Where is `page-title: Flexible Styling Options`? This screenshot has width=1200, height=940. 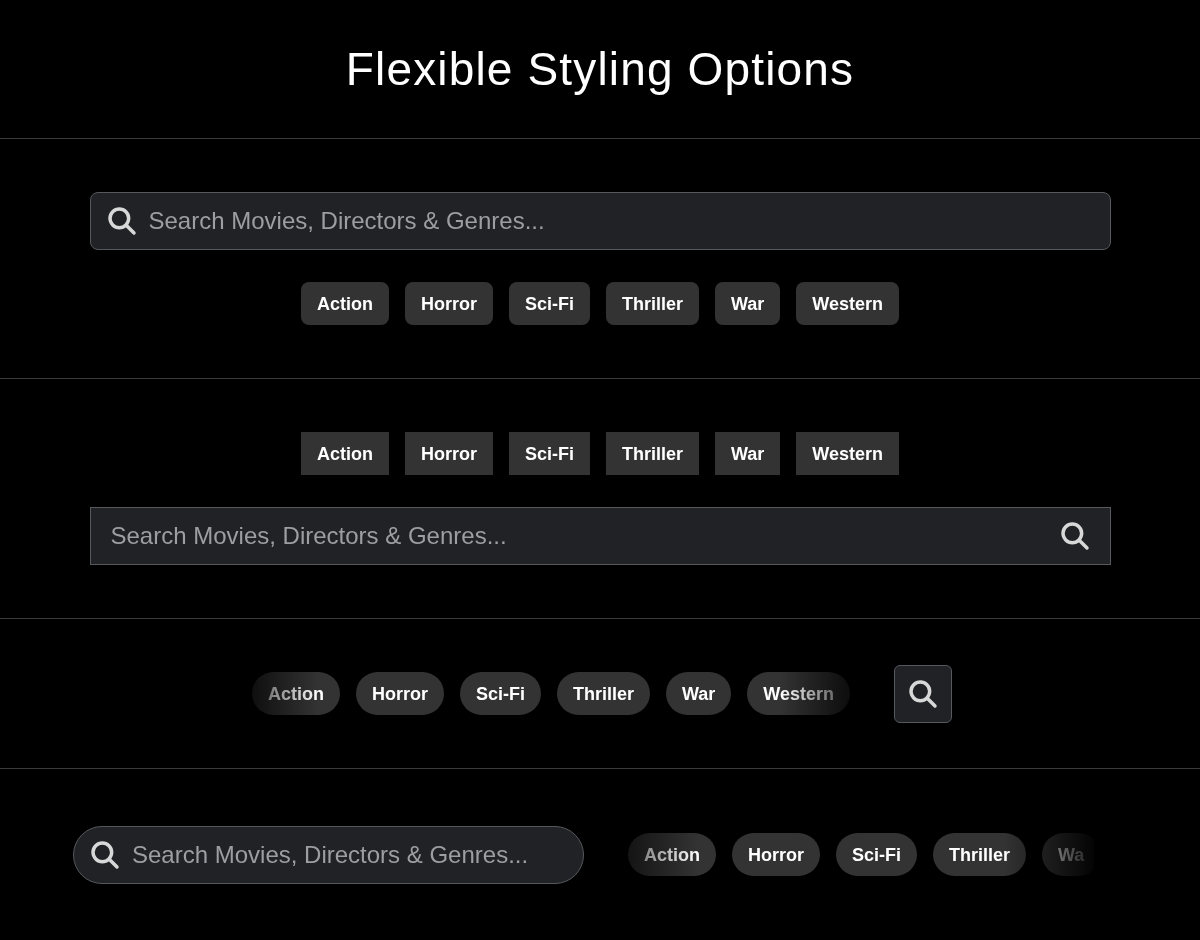 page-title: Flexible Styling Options is located at coordinates (600, 69).